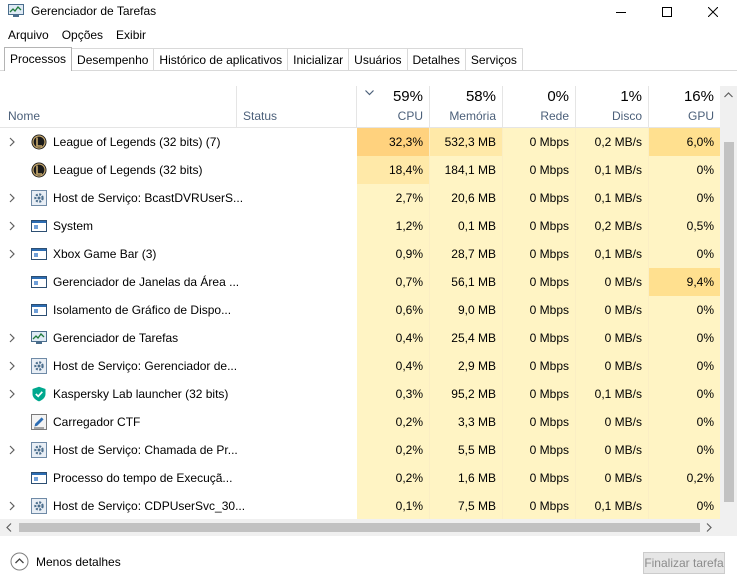  Describe the element at coordinates (612, 107) in the screenshot. I see `column-disk-header: 1% Disco` at that location.